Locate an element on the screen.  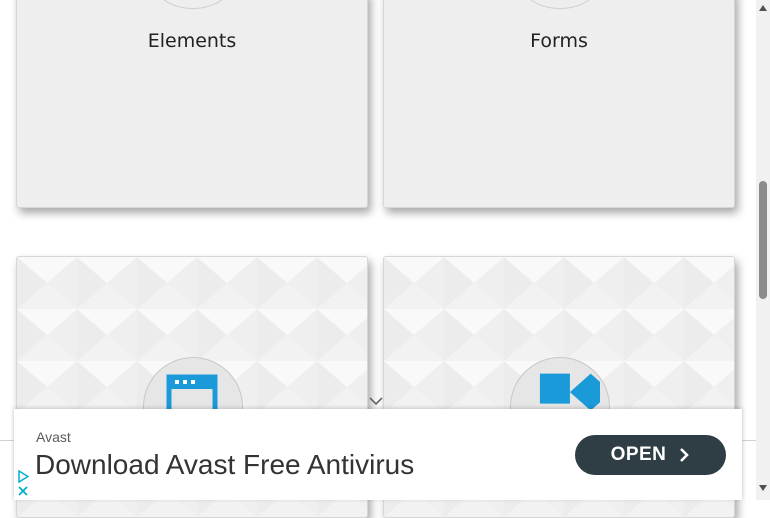
ad-brand: Avast is located at coordinates (53, 437).